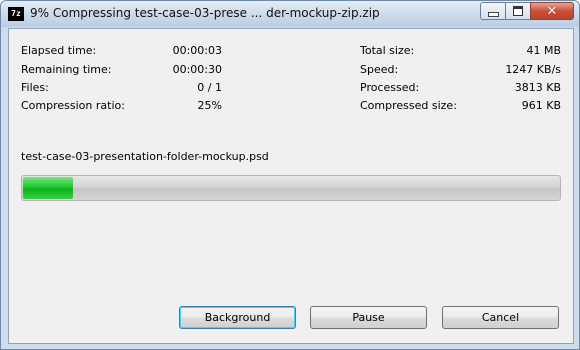 Image resolution: width=580 pixels, height=350 pixels. What do you see at coordinates (368, 317) in the screenshot?
I see `pause-button: Pause` at bounding box center [368, 317].